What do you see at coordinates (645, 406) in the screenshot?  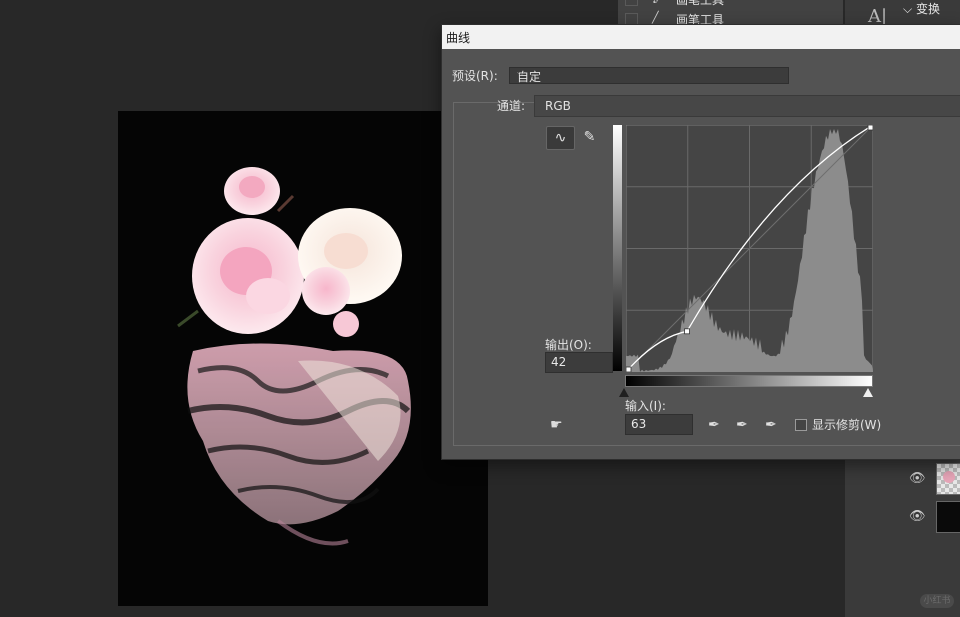 I see `input-label: 输入(I):` at bounding box center [645, 406].